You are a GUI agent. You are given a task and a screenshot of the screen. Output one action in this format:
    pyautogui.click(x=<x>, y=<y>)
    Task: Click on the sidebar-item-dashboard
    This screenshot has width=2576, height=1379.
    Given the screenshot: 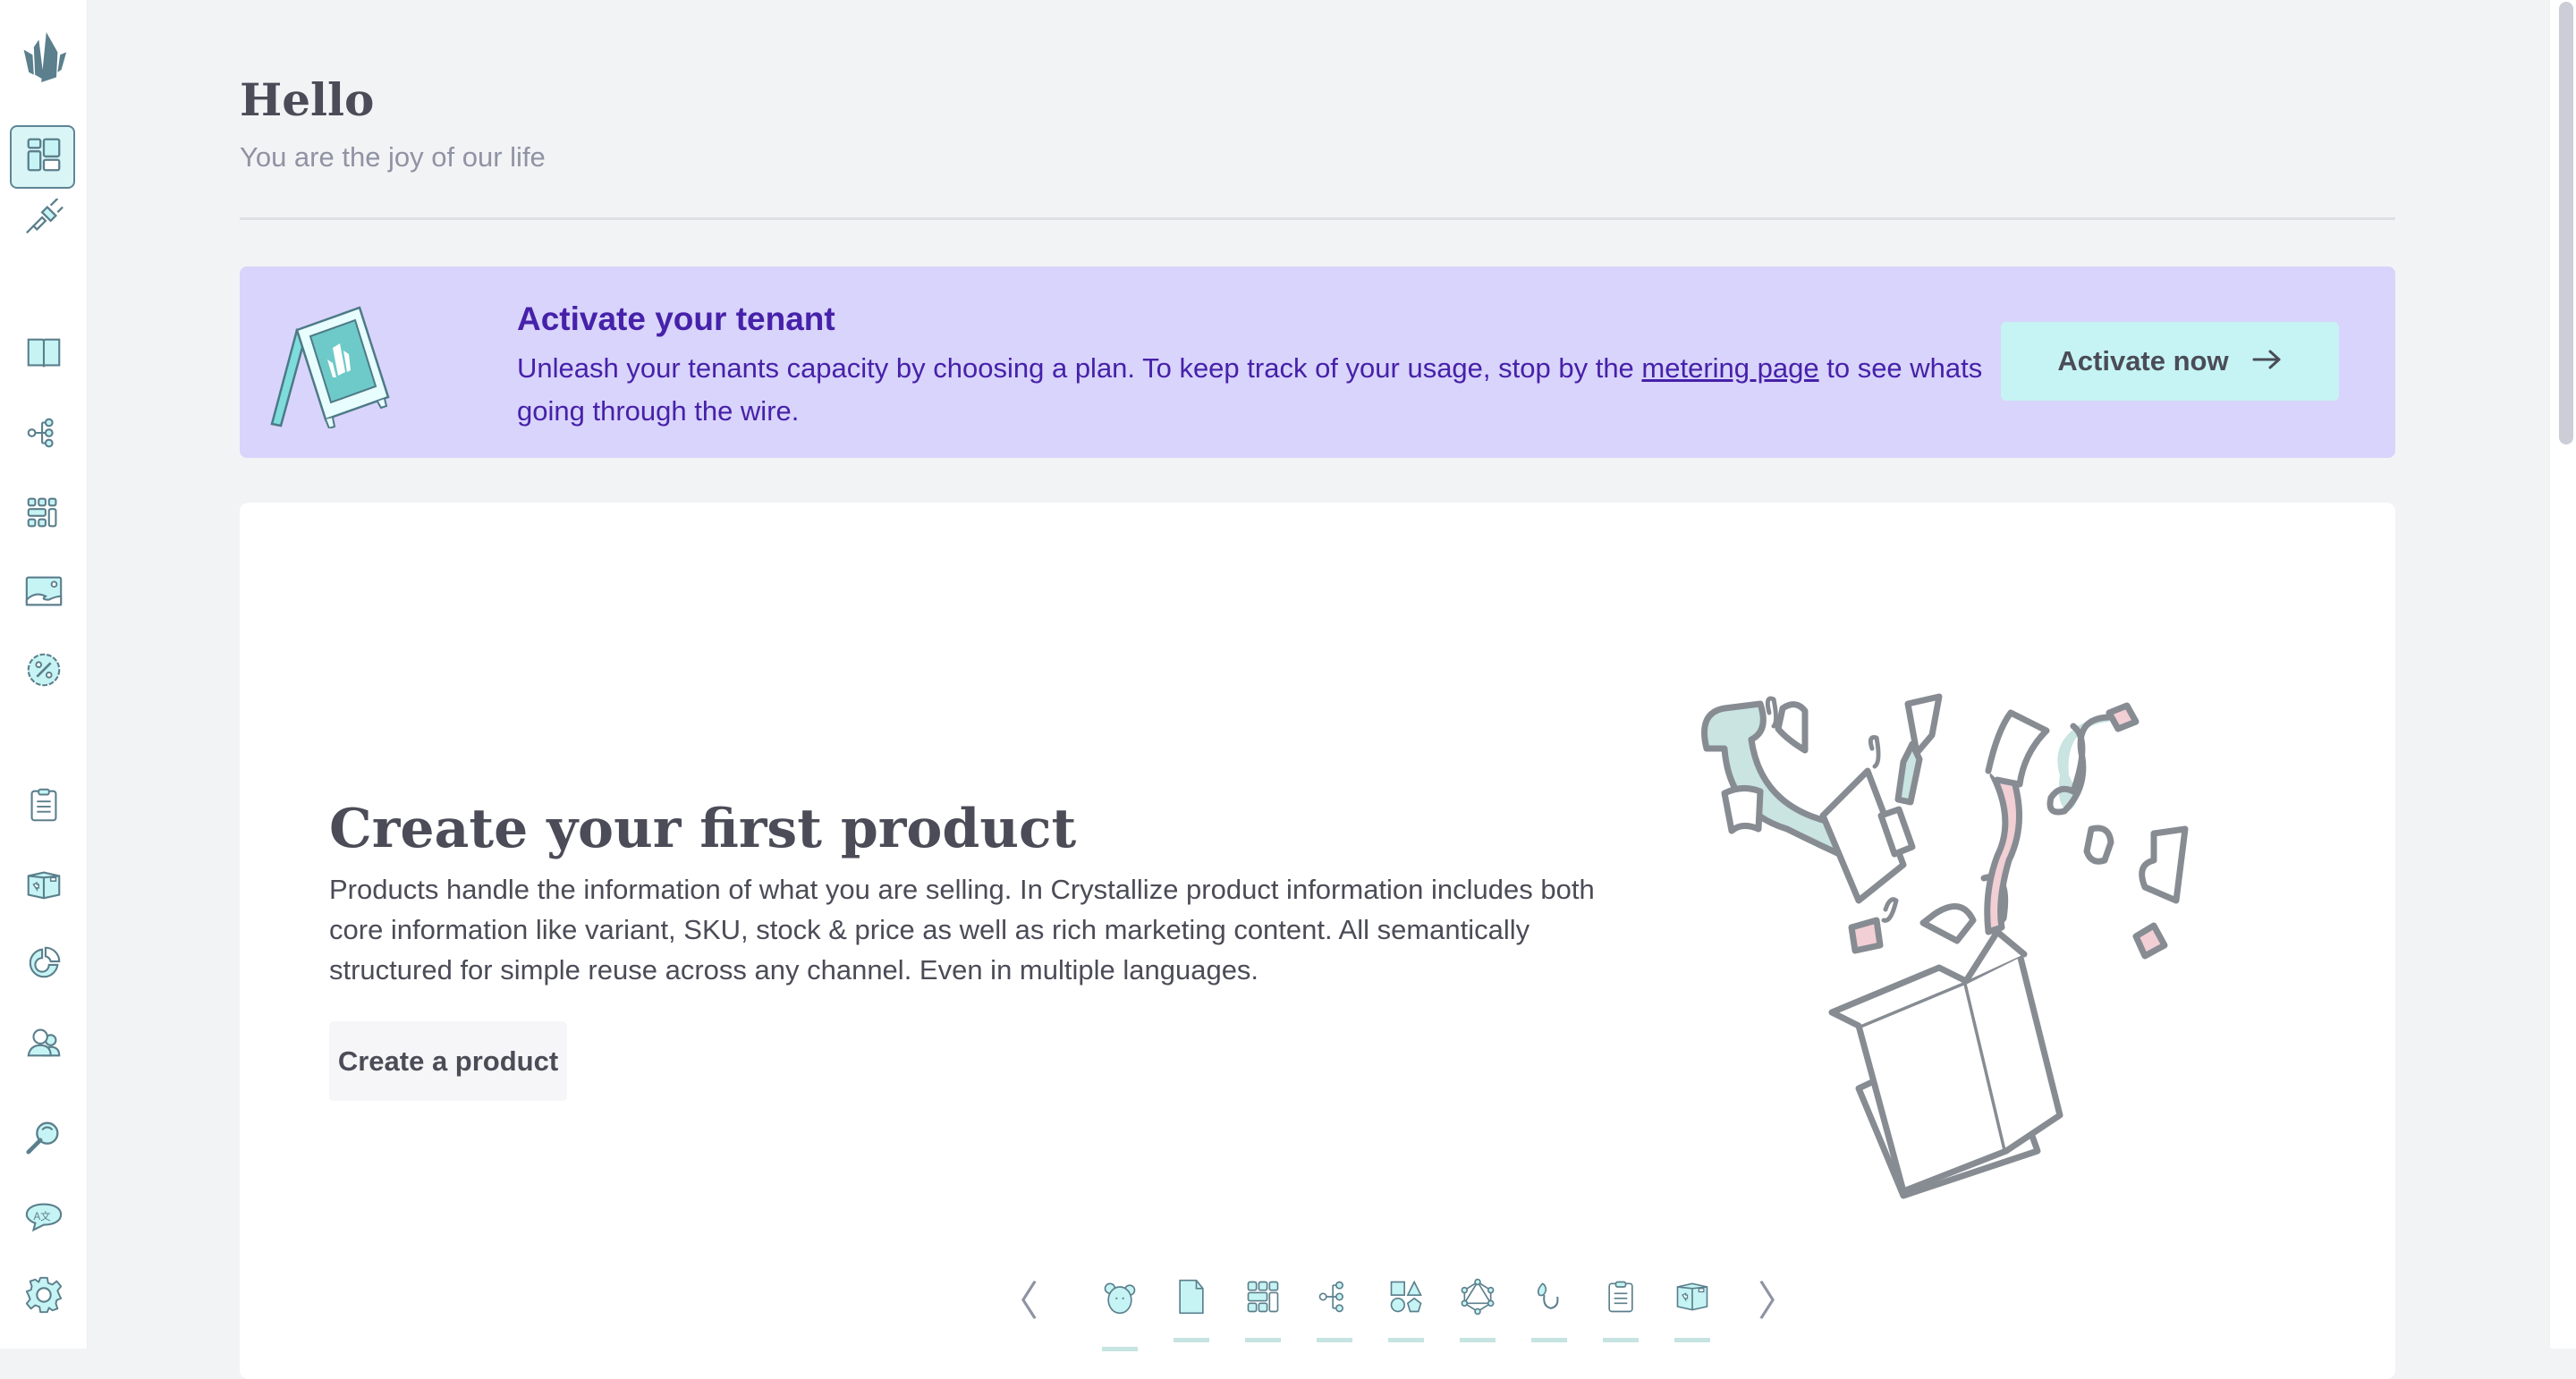 What is the action you would take?
    pyautogui.click(x=44, y=157)
    